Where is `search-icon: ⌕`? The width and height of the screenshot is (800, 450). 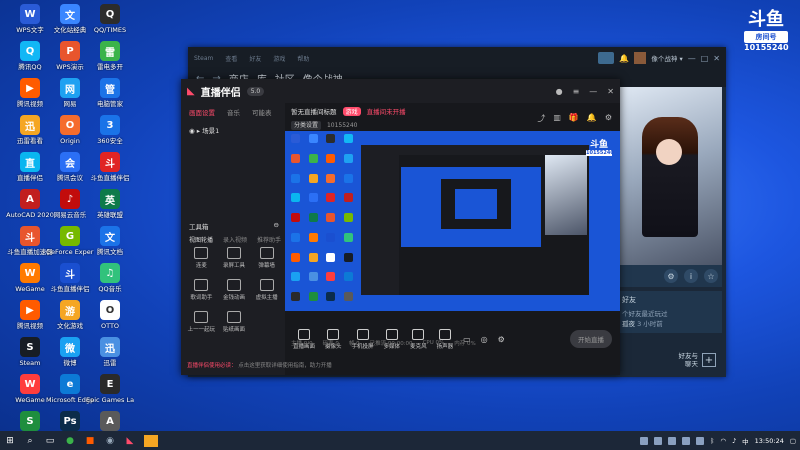 search-icon: ⌕ is located at coordinates (30, 441).